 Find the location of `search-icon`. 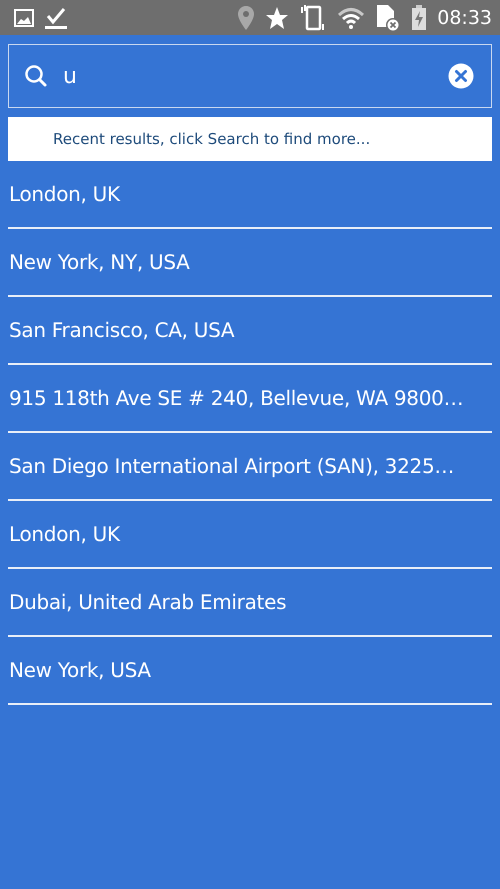

search-icon is located at coordinates (36, 76).